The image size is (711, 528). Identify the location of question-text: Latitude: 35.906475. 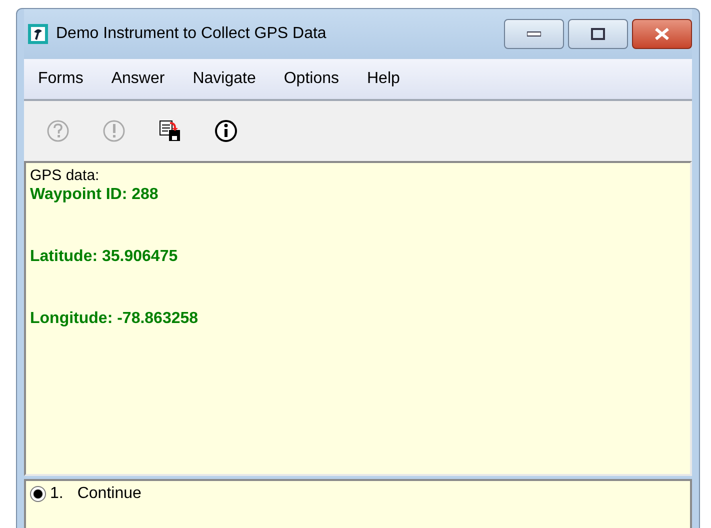
(104, 257).